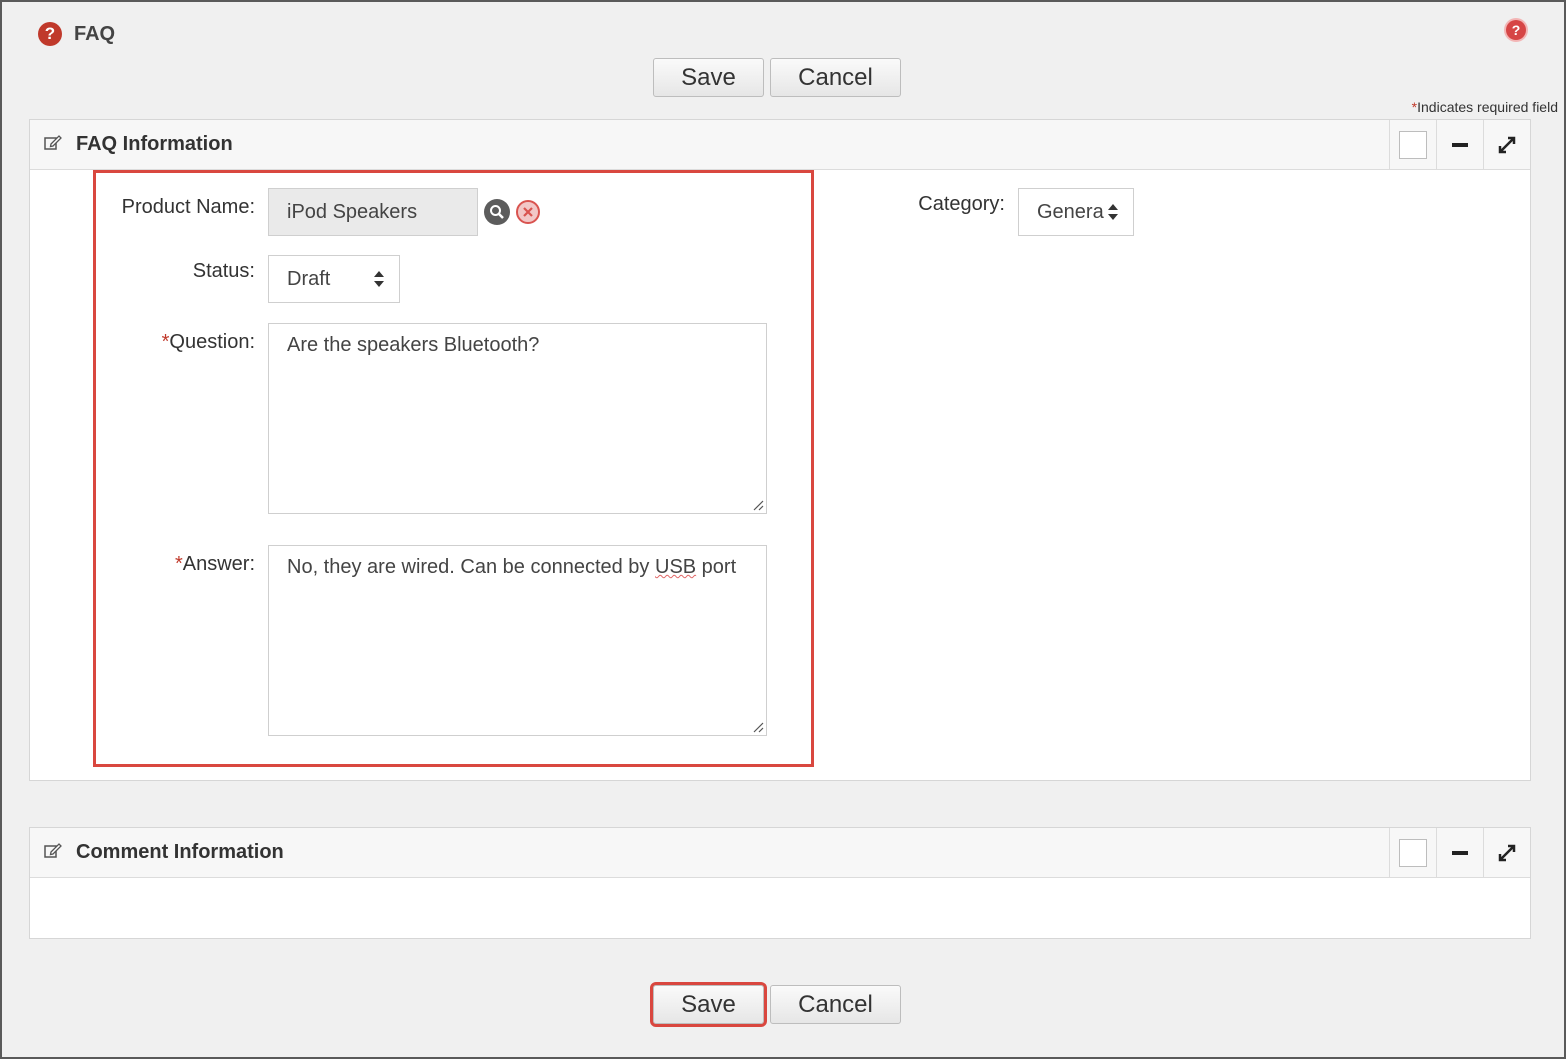 The height and width of the screenshot is (1059, 1566). What do you see at coordinates (212, 342) in the screenshot?
I see `question-label-text: Question:` at bounding box center [212, 342].